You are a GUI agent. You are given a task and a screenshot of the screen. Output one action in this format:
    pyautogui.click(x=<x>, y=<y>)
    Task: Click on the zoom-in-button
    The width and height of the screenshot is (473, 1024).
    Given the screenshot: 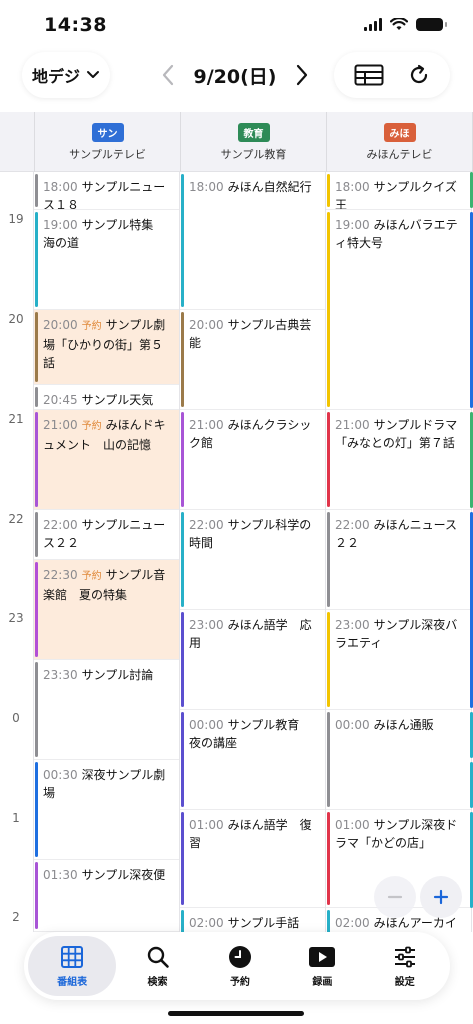 What is the action you would take?
    pyautogui.click(x=441, y=897)
    